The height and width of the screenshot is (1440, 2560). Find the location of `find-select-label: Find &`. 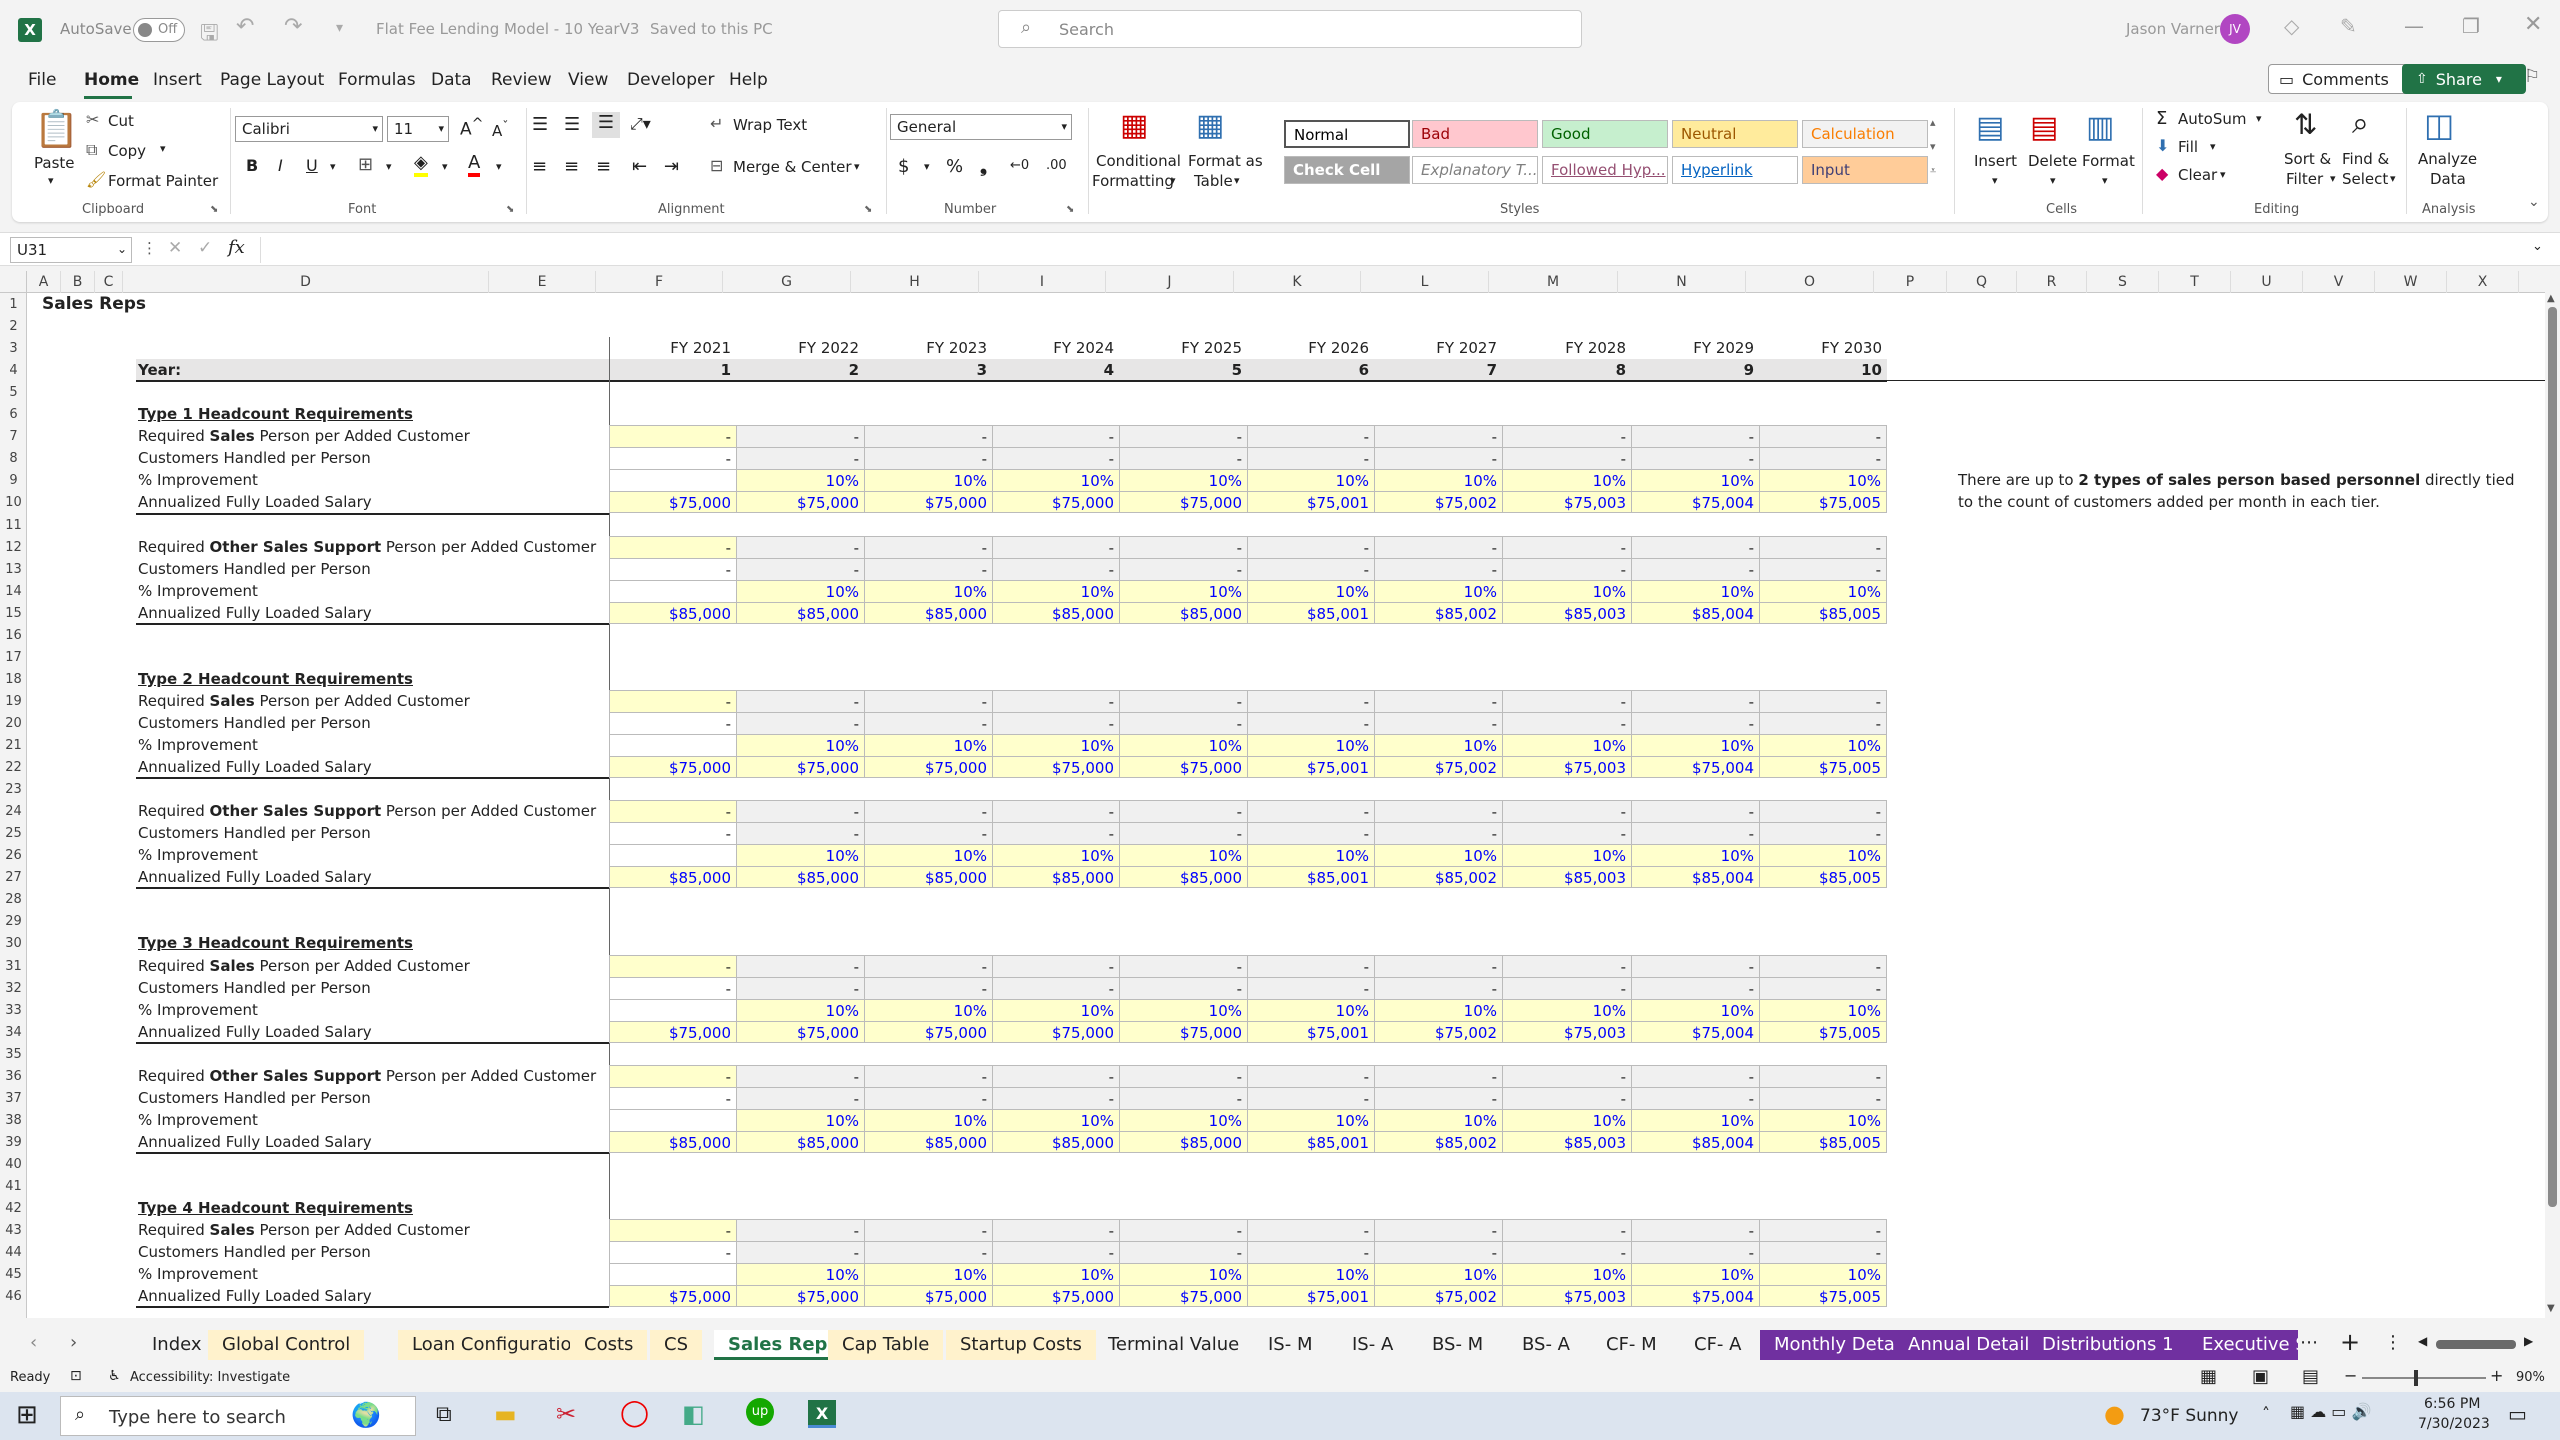

find-select-label: Find & is located at coordinates (2365, 159).